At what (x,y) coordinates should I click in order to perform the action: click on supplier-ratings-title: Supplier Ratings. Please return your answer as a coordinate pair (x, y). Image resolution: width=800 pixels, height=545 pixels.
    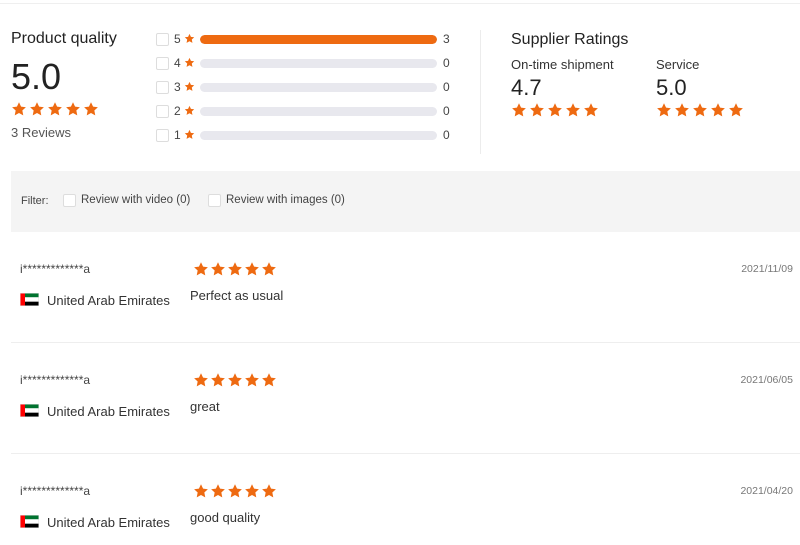
    Looking at the image, I should click on (570, 39).